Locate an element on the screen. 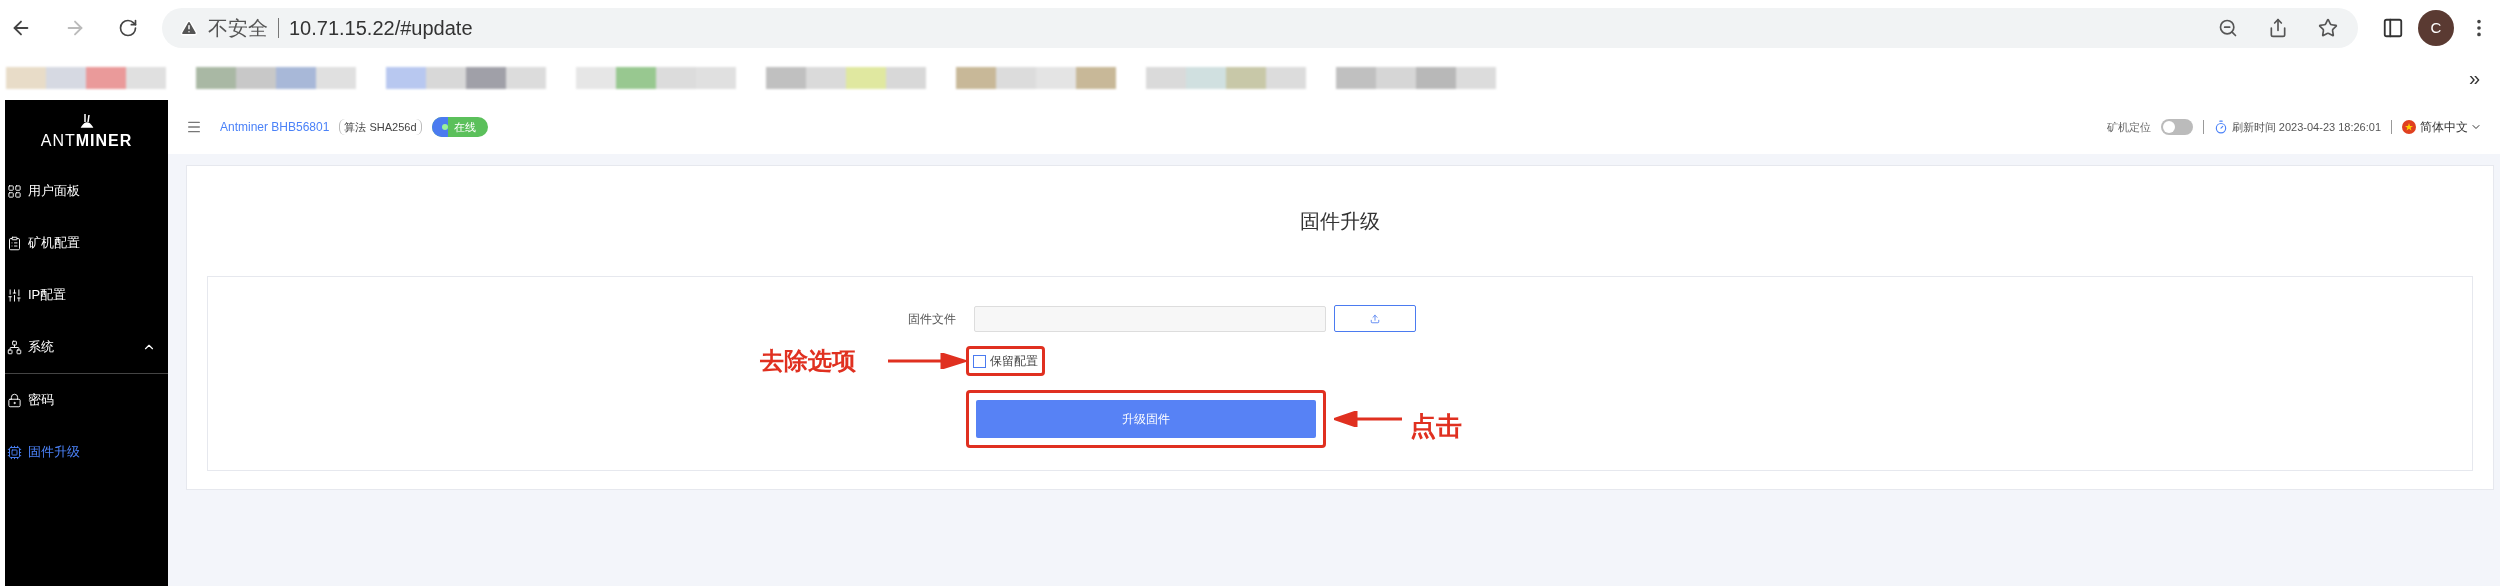 This screenshot has width=2500, height=586. star-icon is located at coordinates (2328, 28).